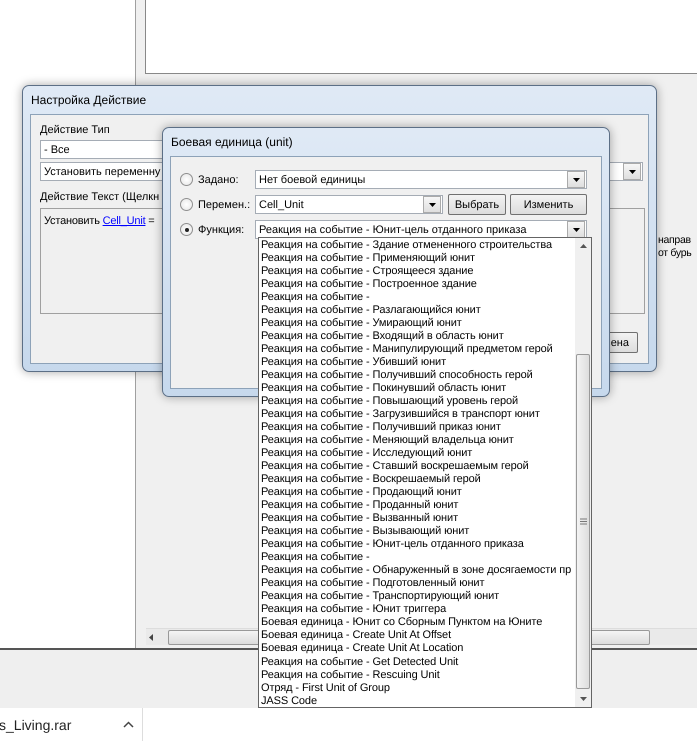 The height and width of the screenshot is (741, 697). Describe the element at coordinates (218, 180) in the screenshot. I see `option-label: Задано:` at that location.